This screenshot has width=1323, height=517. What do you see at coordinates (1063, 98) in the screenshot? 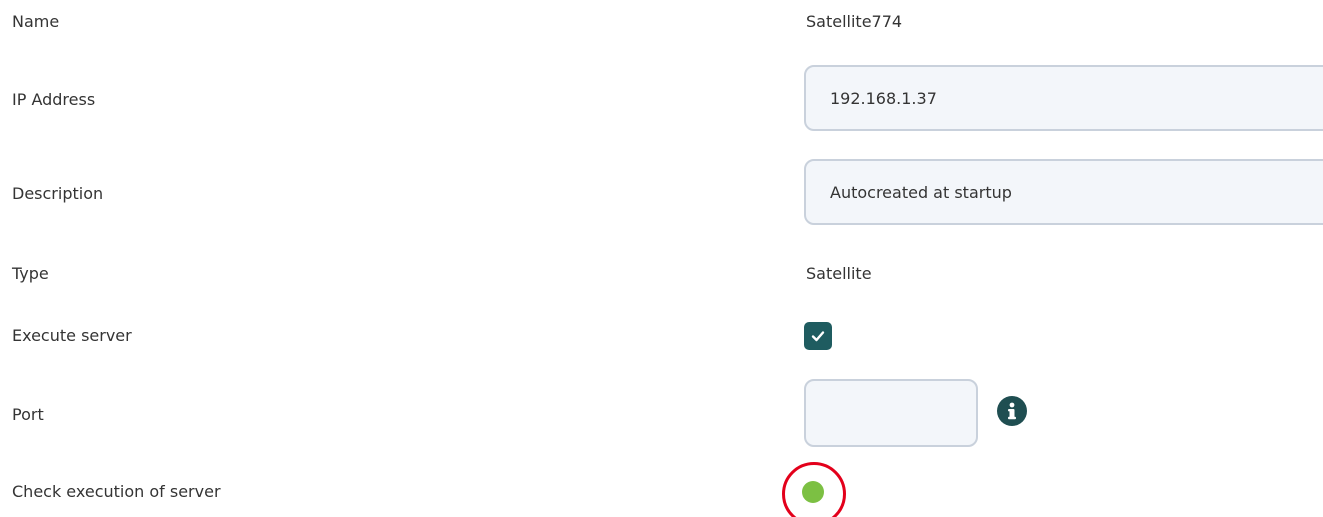
I see `ip-address-input: 192.168.1.37` at bounding box center [1063, 98].